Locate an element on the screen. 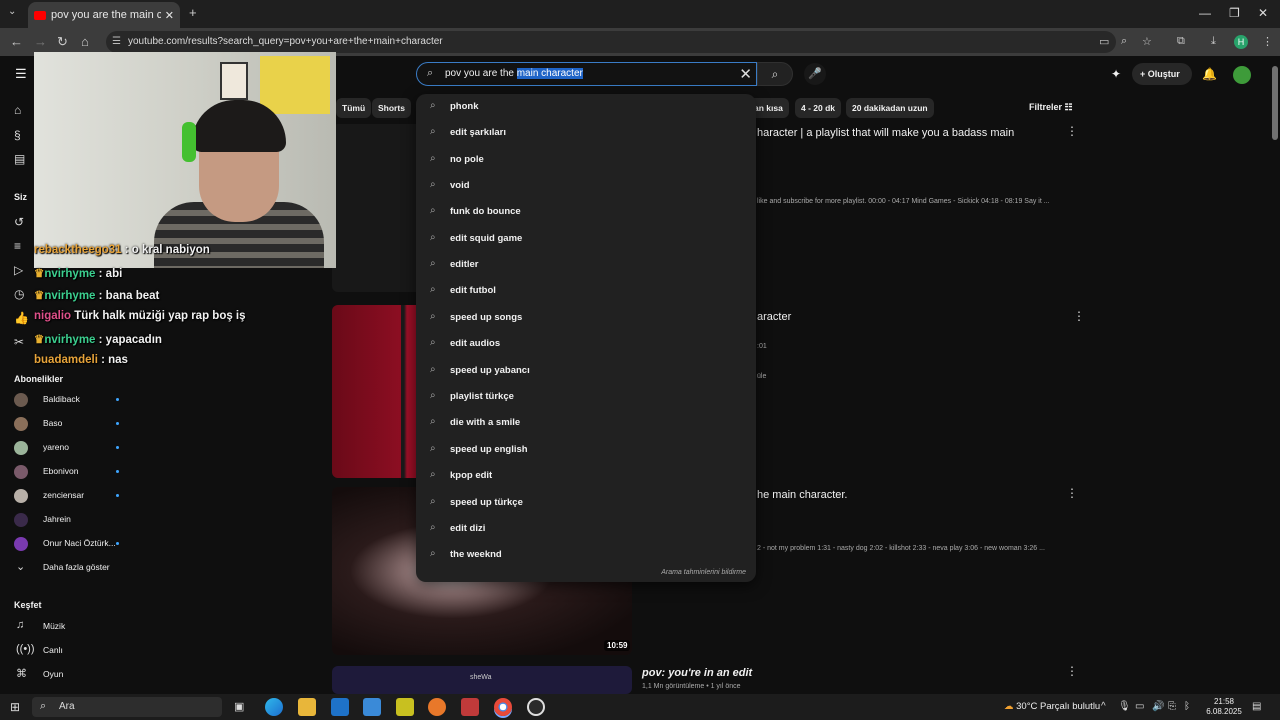  suggestion-item: ⌕ kpop edit is located at coordinates (586, 476).